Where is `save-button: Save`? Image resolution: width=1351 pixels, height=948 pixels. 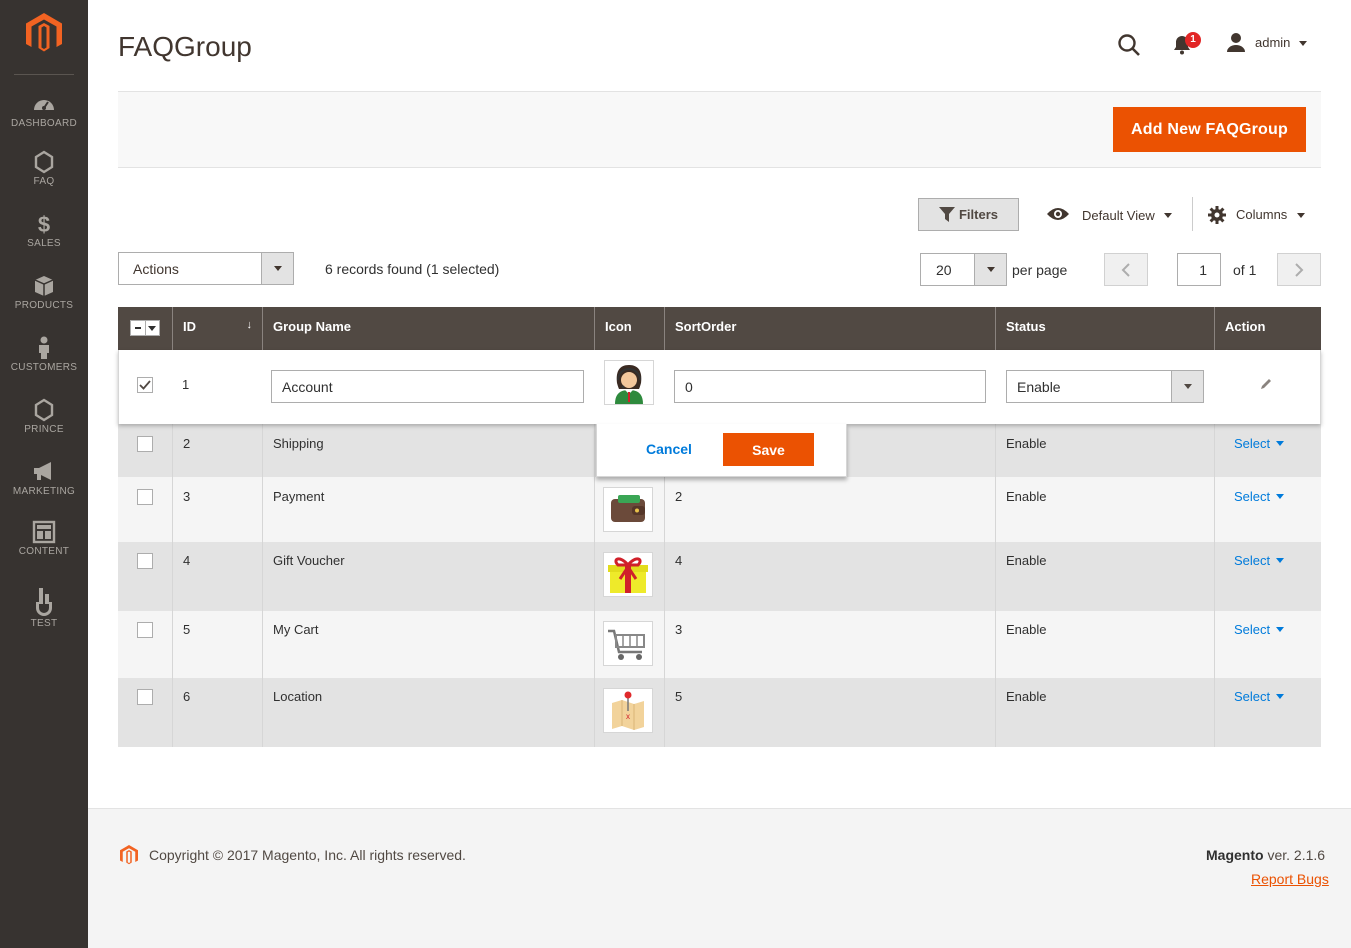
save-button: Save is located at coordinates (768, 449).